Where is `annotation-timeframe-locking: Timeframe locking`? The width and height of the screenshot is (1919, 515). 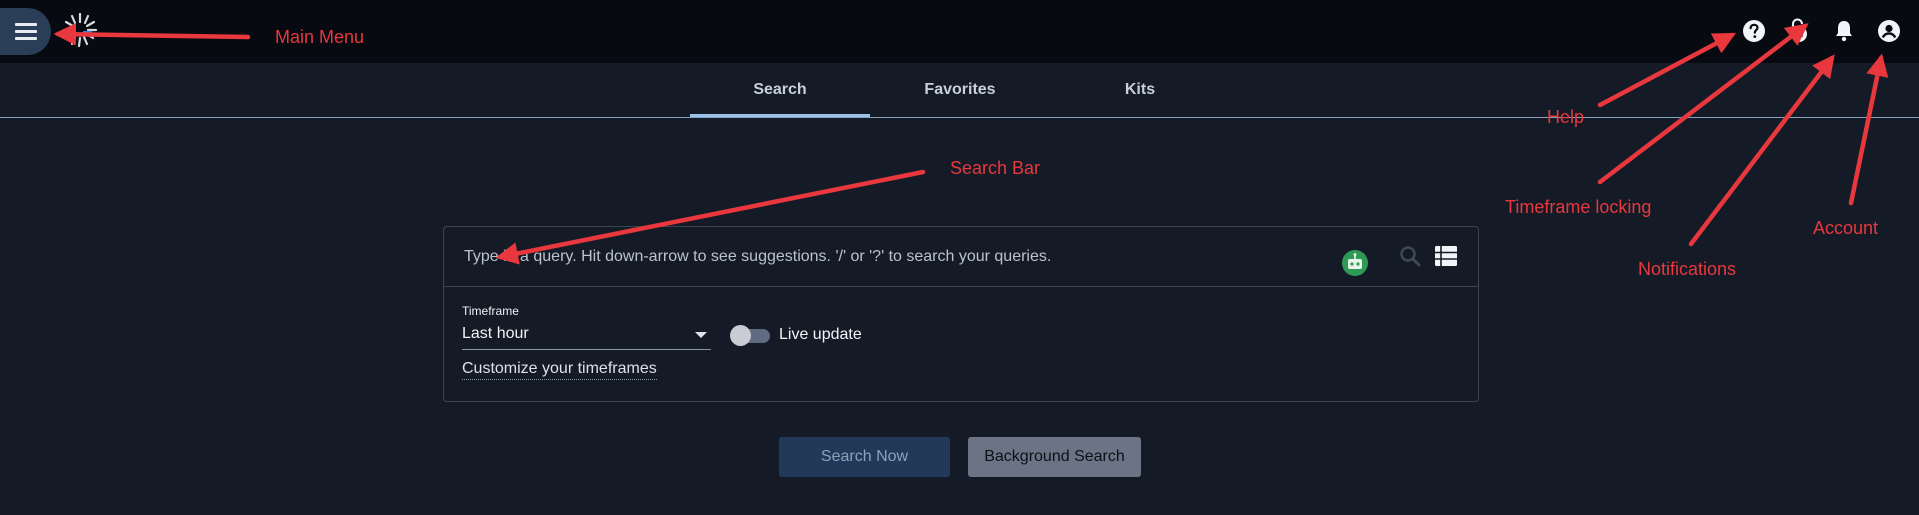 annotation-timeframe-locking: Timeframe locking is located at coordinates (1578, 207).